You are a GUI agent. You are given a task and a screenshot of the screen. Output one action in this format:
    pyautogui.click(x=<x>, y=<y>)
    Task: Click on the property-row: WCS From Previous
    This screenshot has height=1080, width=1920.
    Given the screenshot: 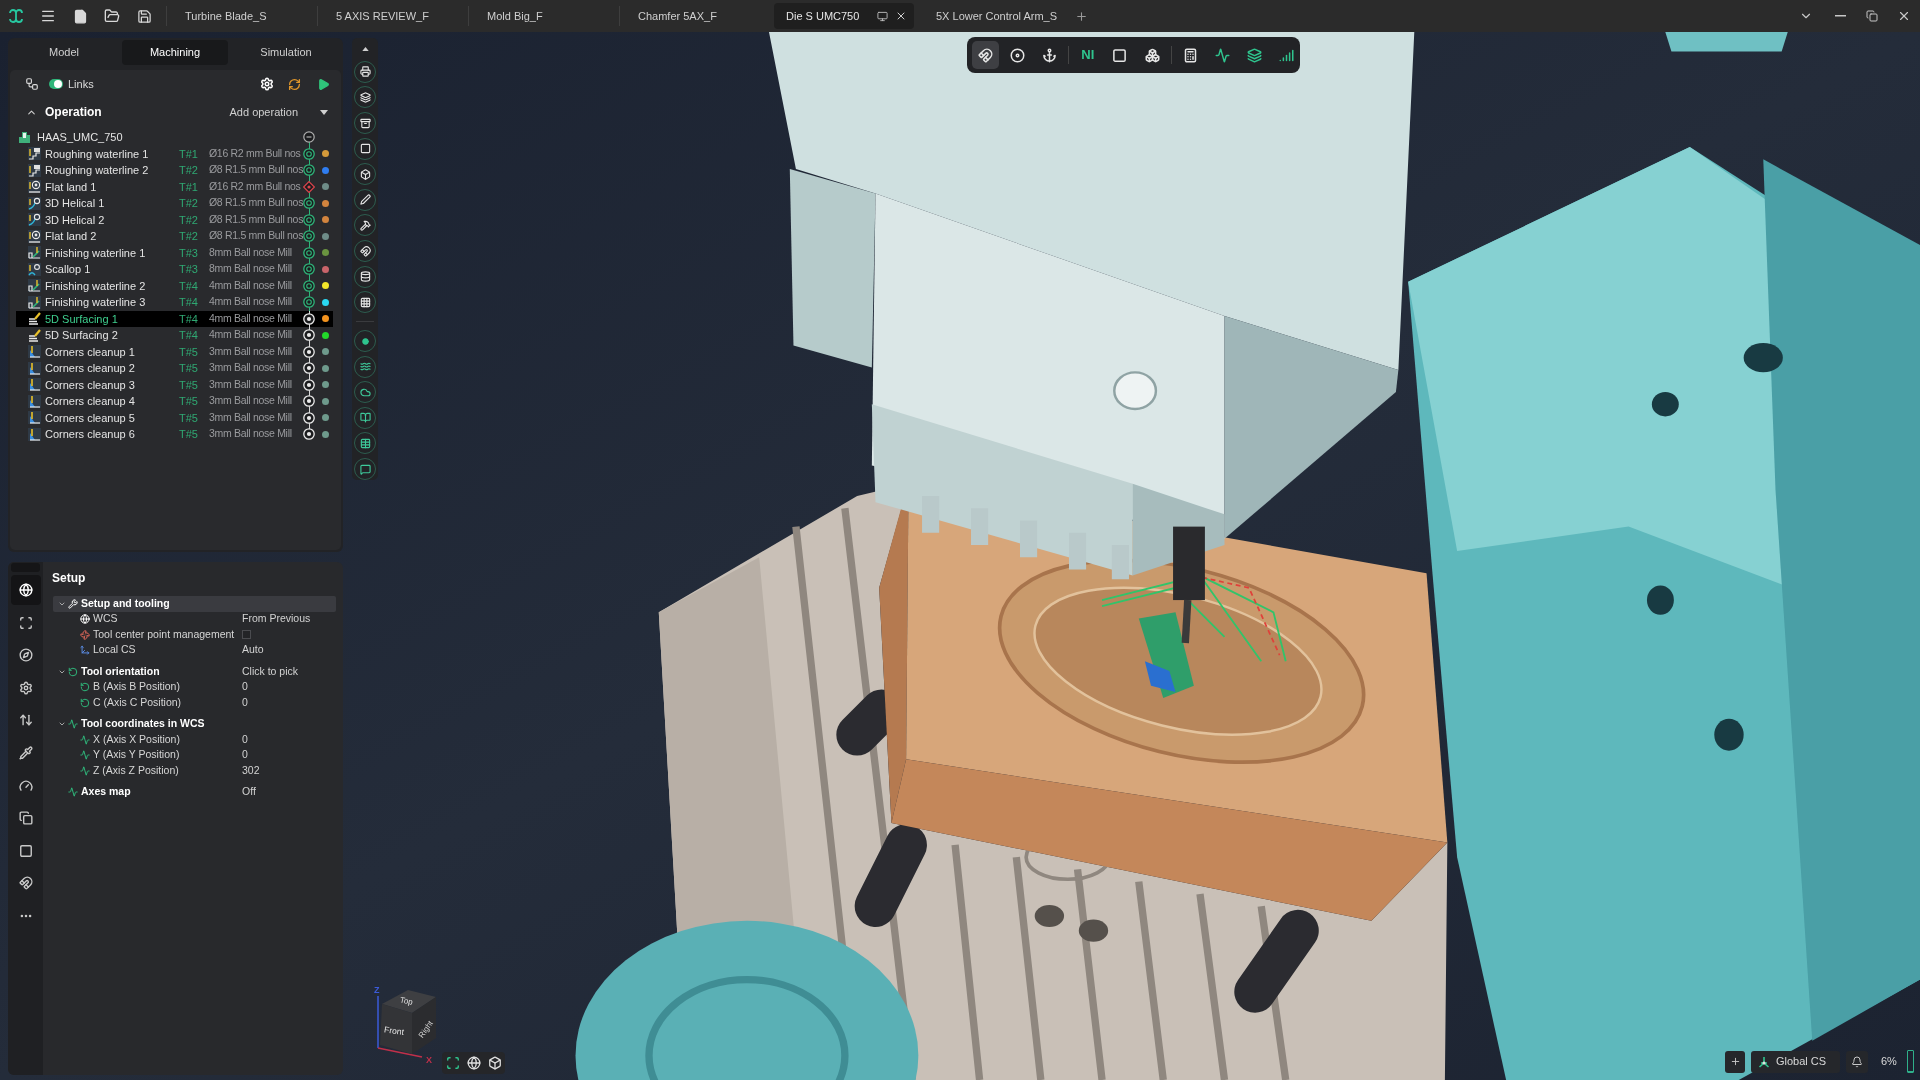 What is the action you would take?
    pyautogui.click(x=194, y=619)
    